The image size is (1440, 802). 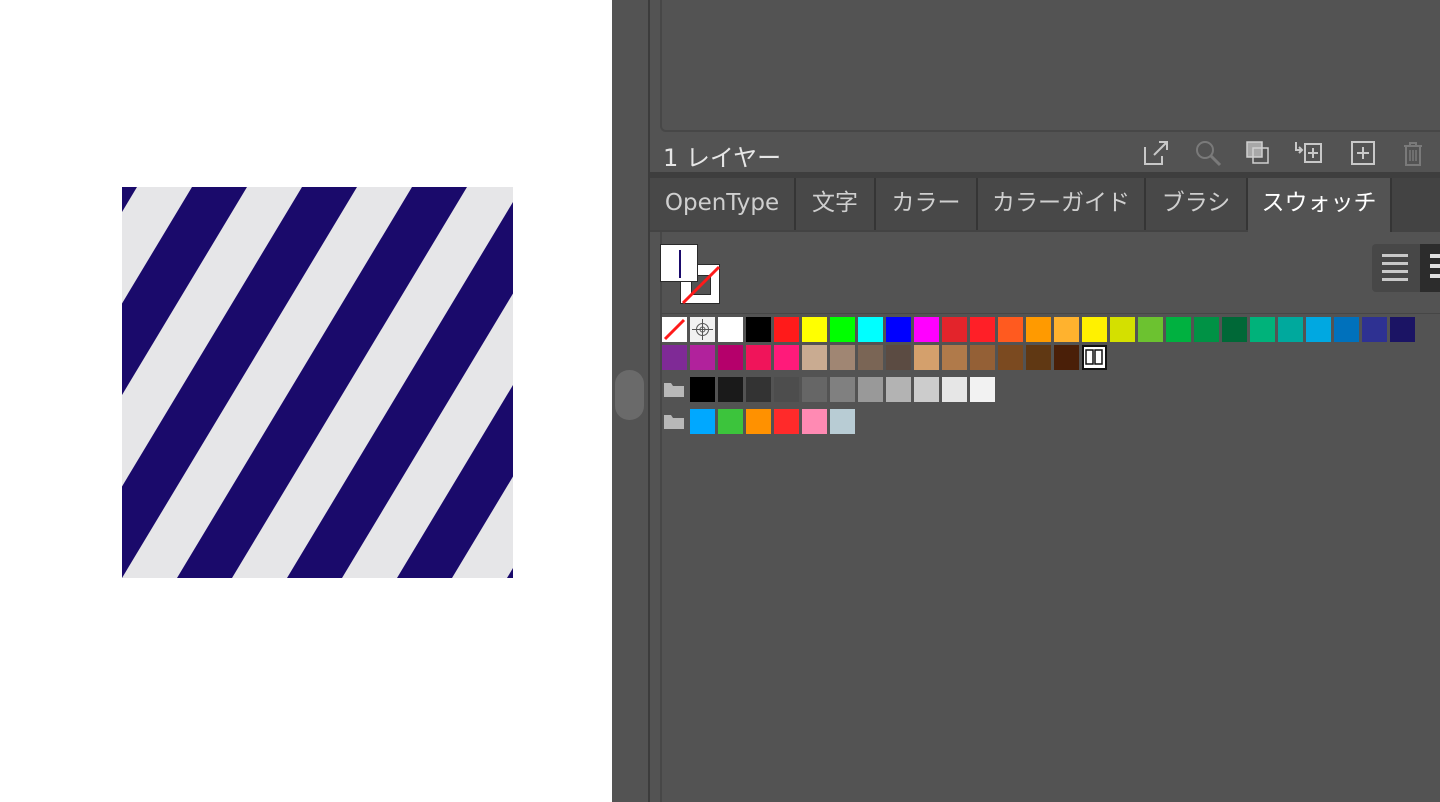 What do you see at coordinates (674, 329) in the screenshot?
I see `swatch-none` at bounding box center [674, 329].